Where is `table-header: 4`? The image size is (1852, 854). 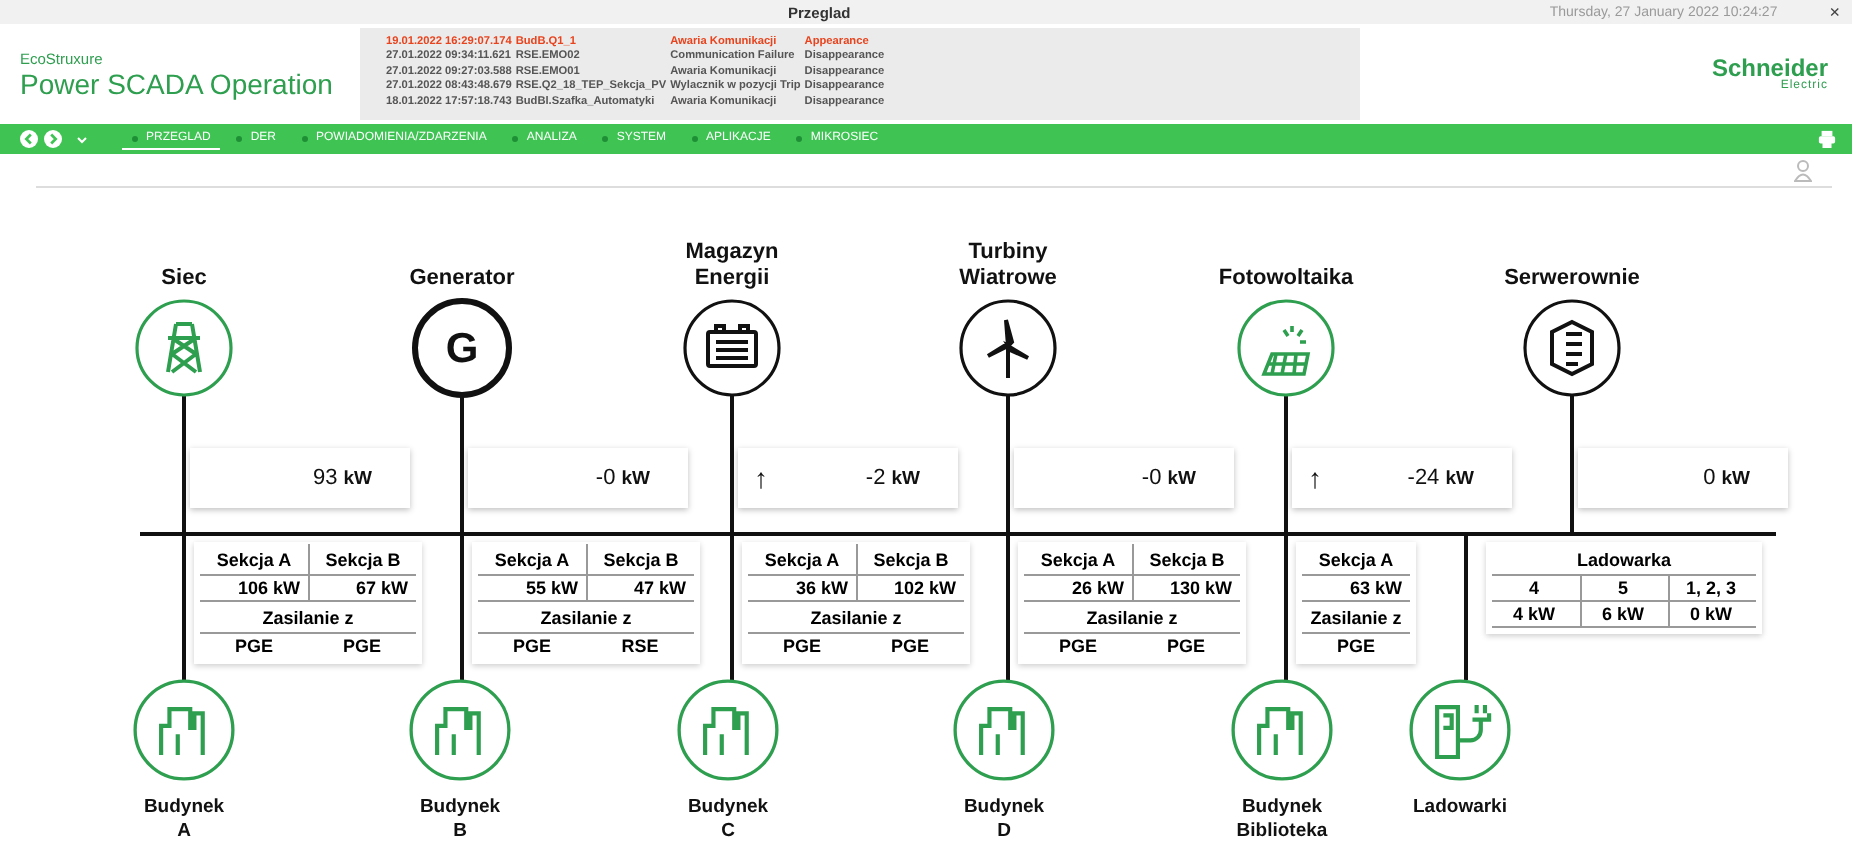 table-header: 4 is located at coordinates (1536, 589).